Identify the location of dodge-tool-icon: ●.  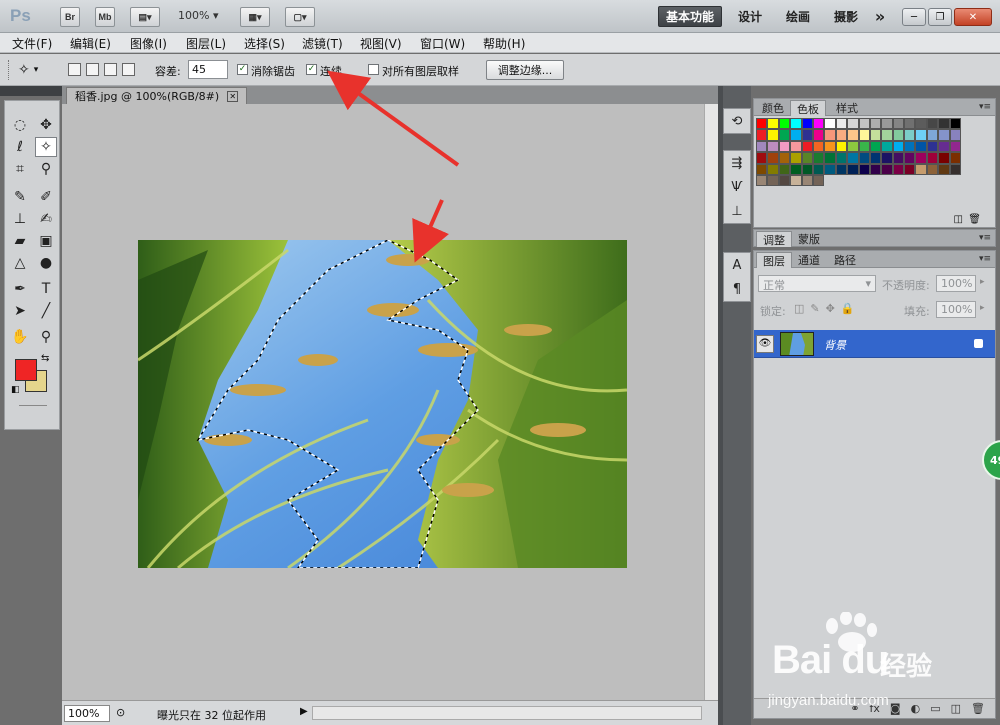
(46, 263).